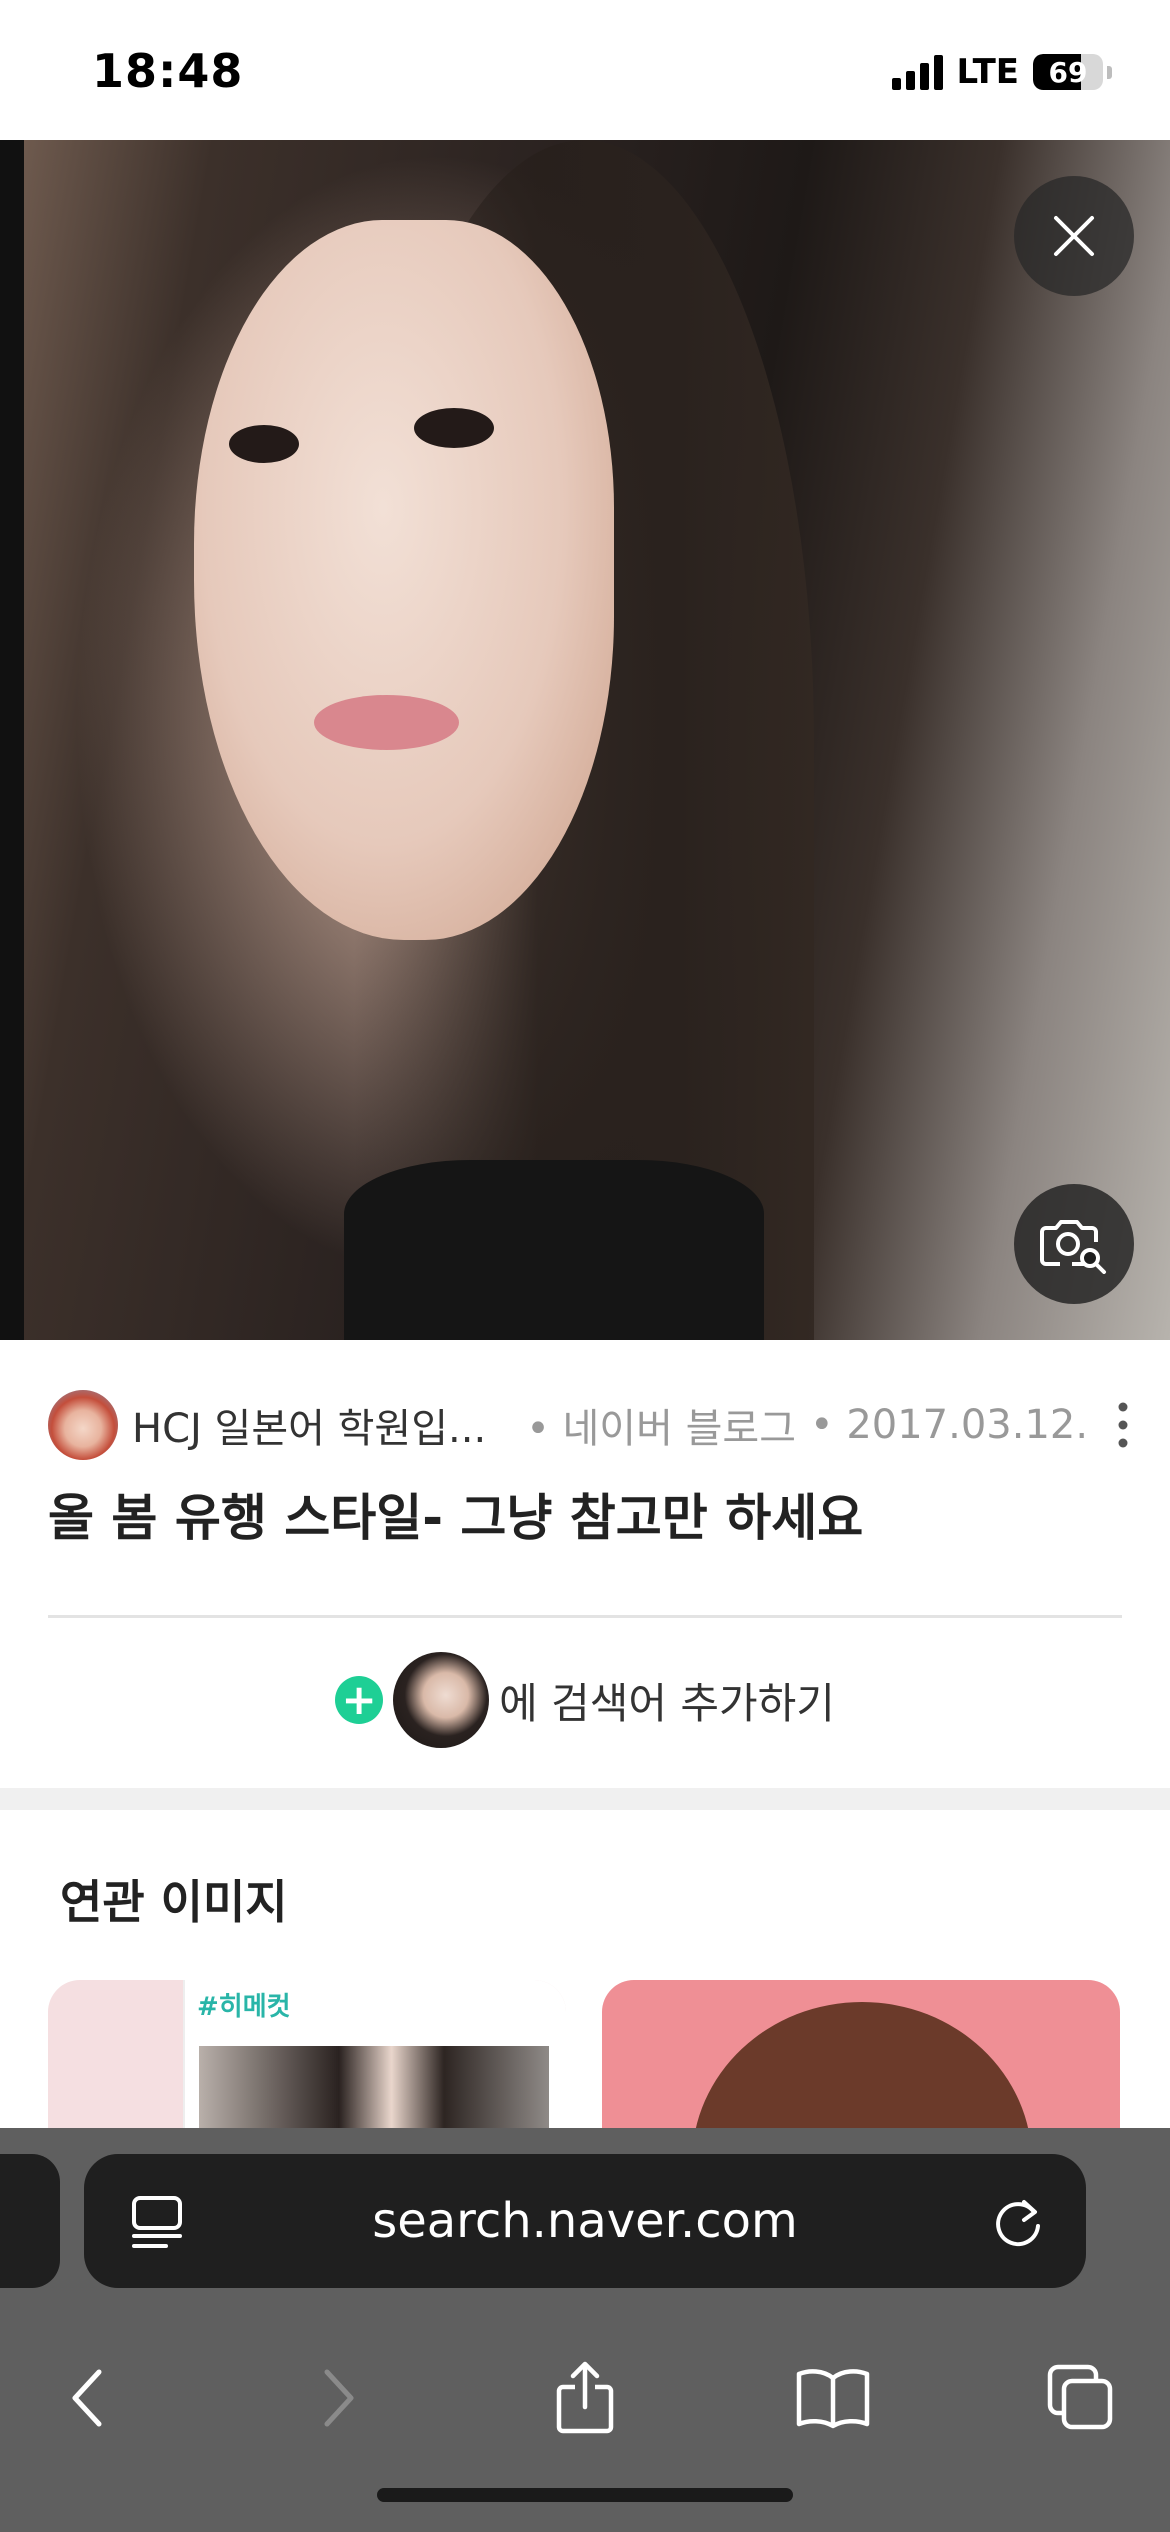  Describe the element at coordinates (359, 1700) in the screenshot. I see `plus-icon: +` at that location.